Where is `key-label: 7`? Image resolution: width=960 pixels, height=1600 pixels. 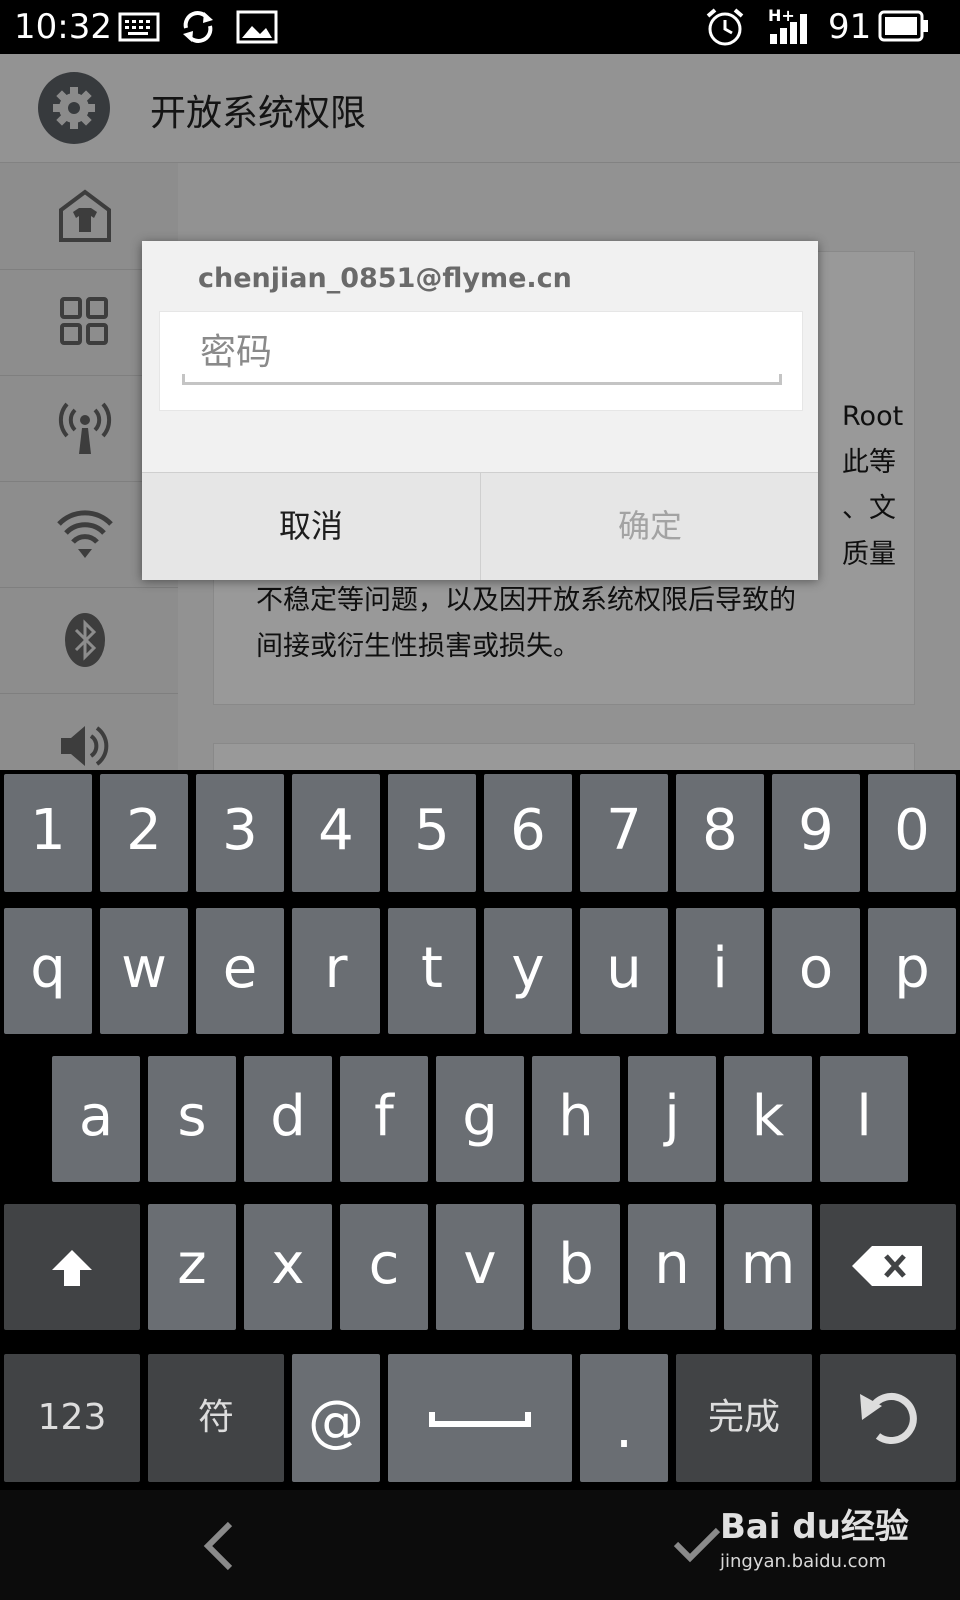
key-label: 7 is located at coordinates (624, 830).